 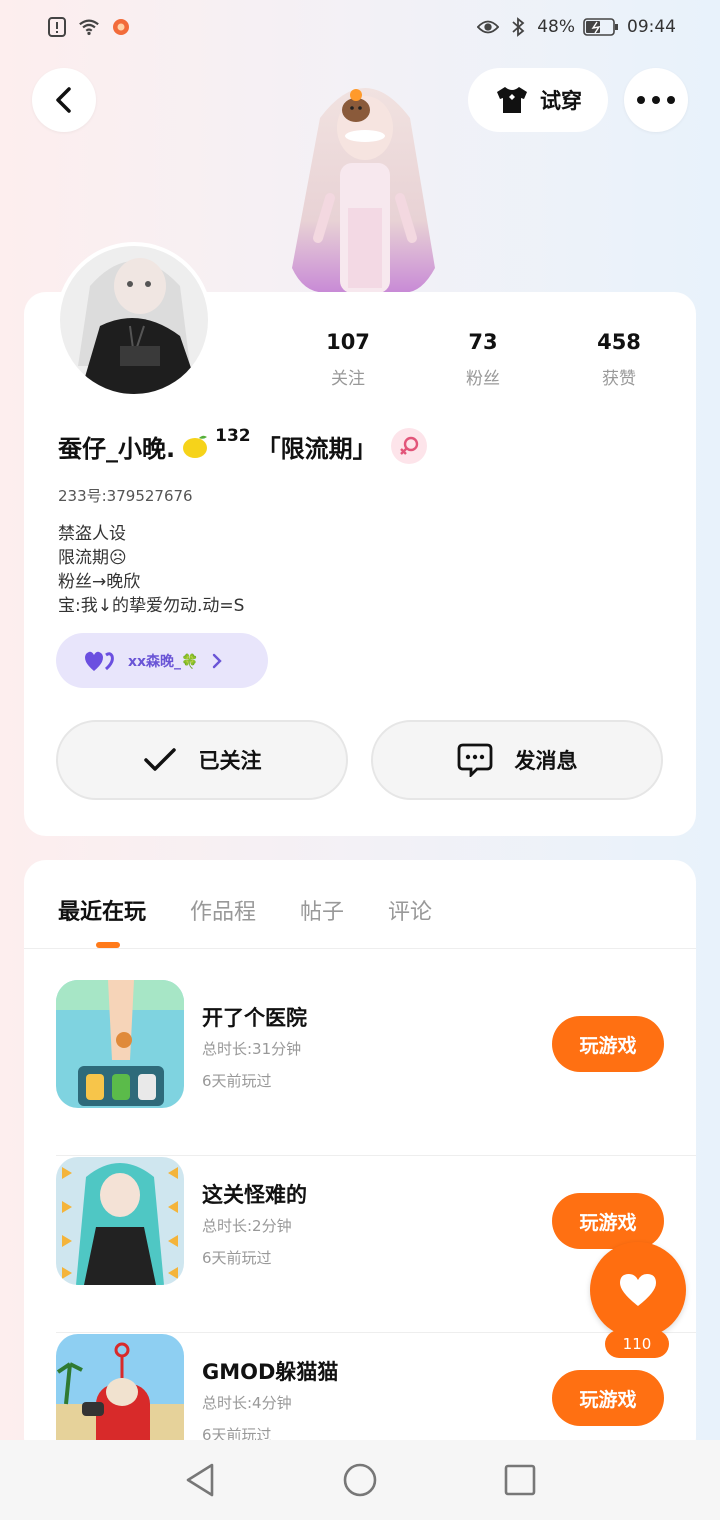 I want to click on clock: 09:44, so click(x=651, y=27).